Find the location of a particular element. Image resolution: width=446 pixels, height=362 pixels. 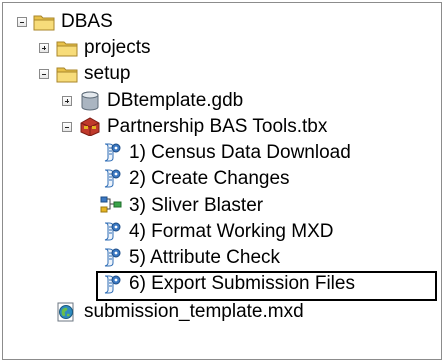

tree-node-label: setup is located at coordinates (107, 73).